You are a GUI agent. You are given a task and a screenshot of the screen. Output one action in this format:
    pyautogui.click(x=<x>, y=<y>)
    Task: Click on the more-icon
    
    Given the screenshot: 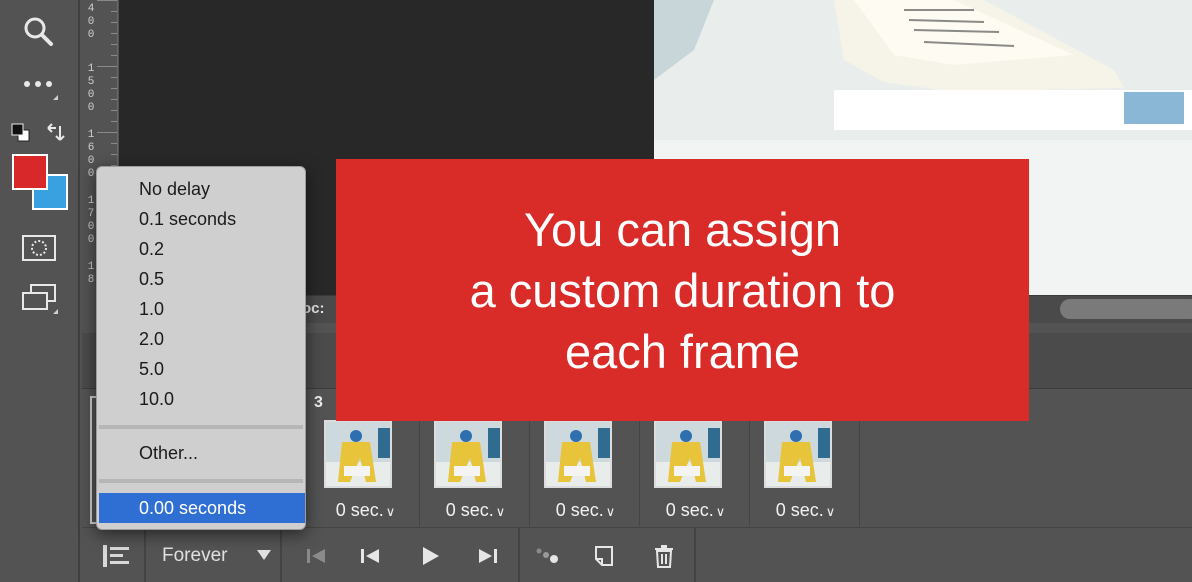 What is the action you would take?
    pyautogui.click(x=38, y=84)
    